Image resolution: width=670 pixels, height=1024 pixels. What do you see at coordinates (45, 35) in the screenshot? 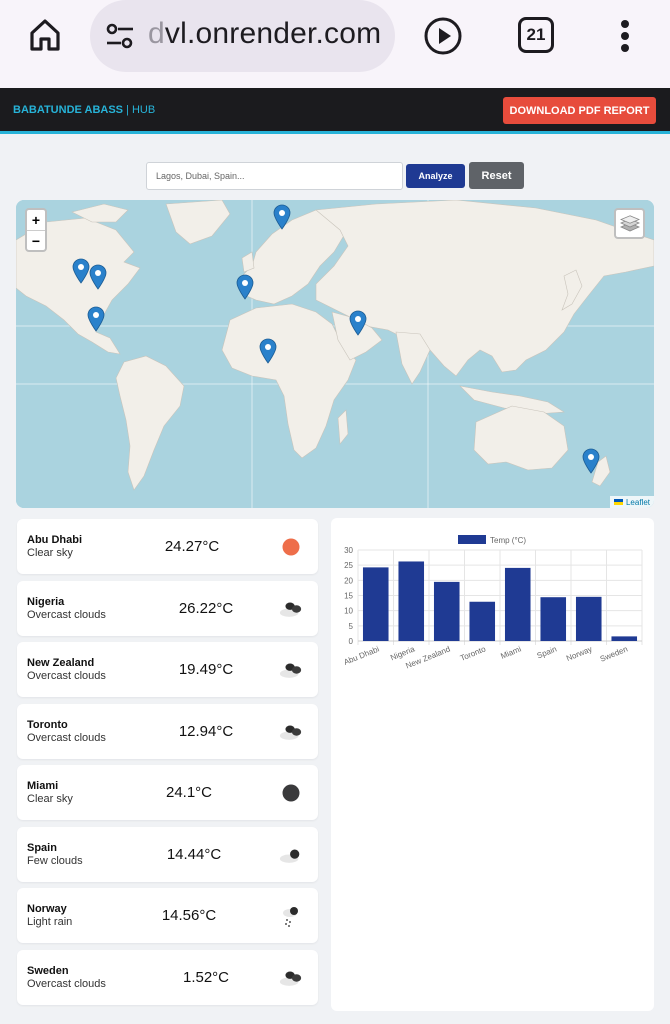
I see `home-icon` at bounding box center [45, 35].